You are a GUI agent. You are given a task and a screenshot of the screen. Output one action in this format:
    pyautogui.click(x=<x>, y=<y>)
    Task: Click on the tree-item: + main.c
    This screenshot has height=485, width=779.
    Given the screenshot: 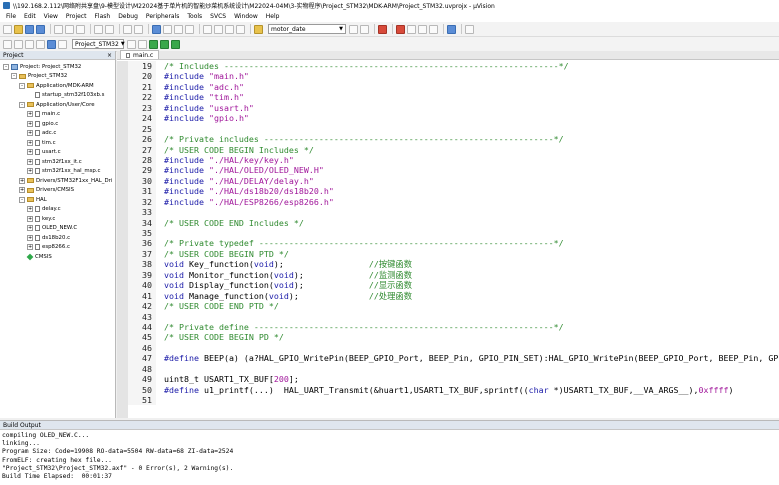 What is the action you would take?
    pyautogui.click(x=57, y=115)
    